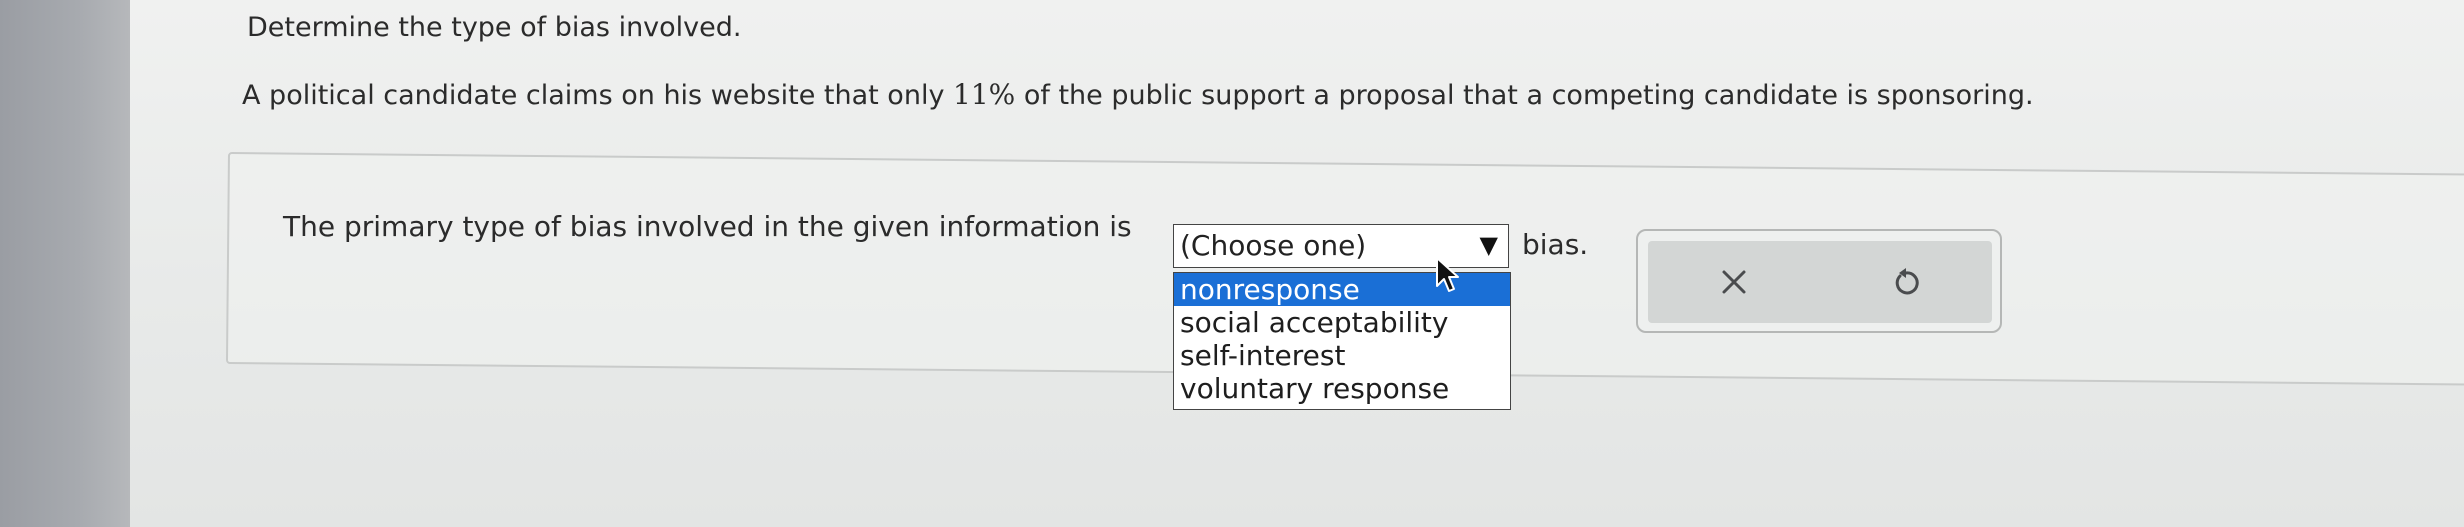 This screenshot has width=2464, height=527. What do you see at coordinates (1342, 355) in the screenshot?
I see `option-self-interest: self-interest` at bounding box center [1342, 355].